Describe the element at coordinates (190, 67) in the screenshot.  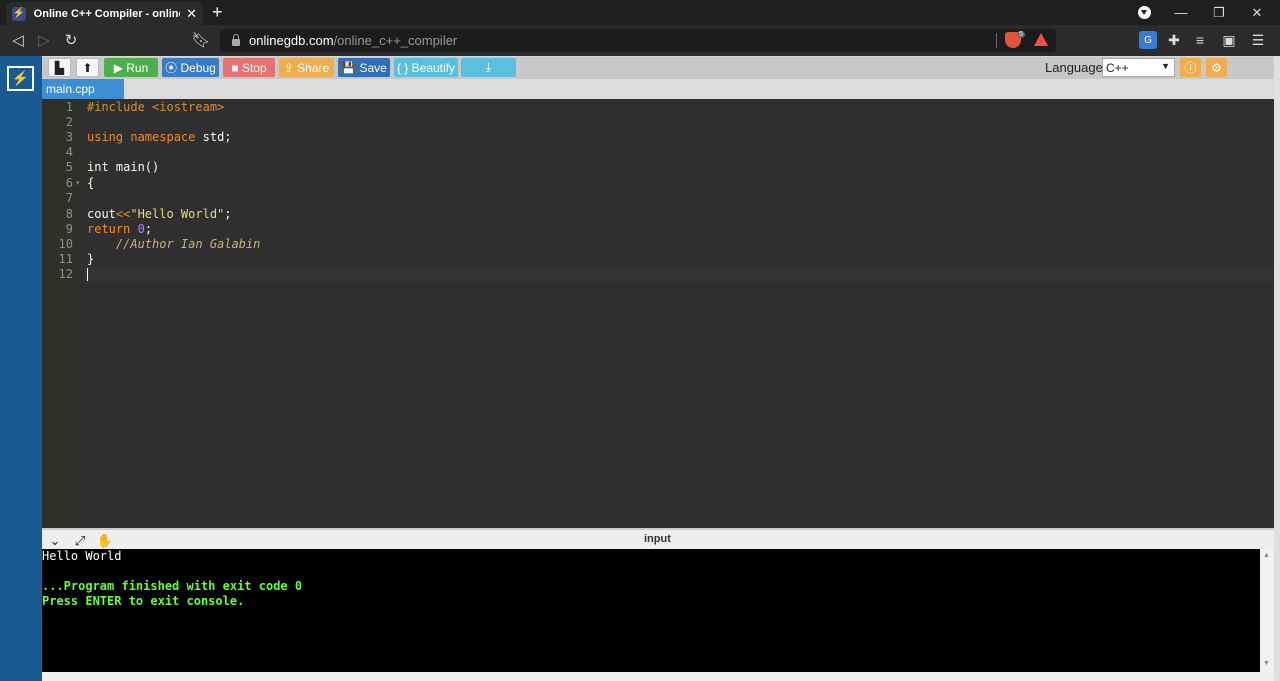
I see `debug-button: ⦿ Debug` at that location.